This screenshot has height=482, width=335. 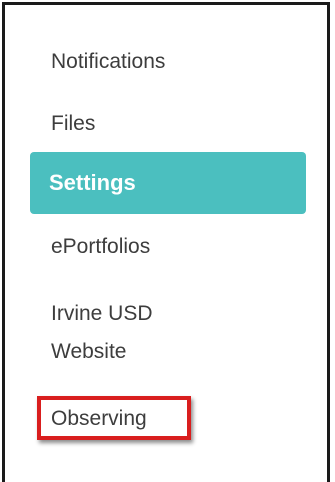 I want to click on sidebar-item-observing: Observing, so click(x=99, y=419).